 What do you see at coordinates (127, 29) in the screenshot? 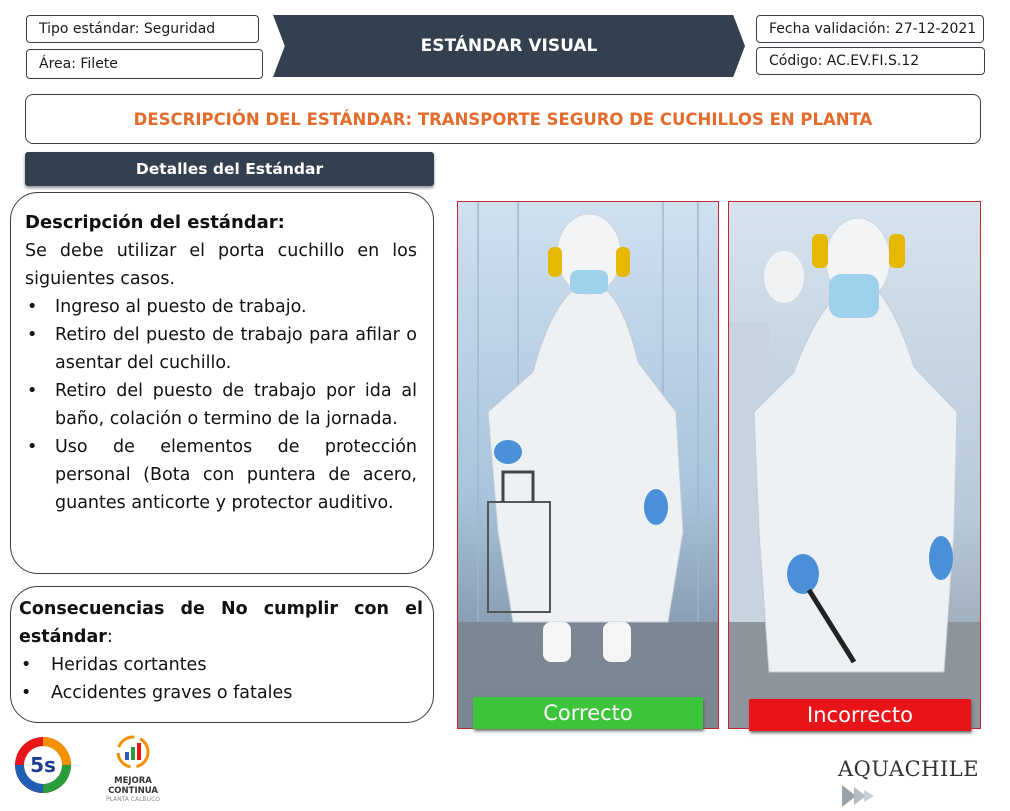
I see `tipo-estandar-label: Tipo estándar: Seguridad` at bounding box center [127, 29].